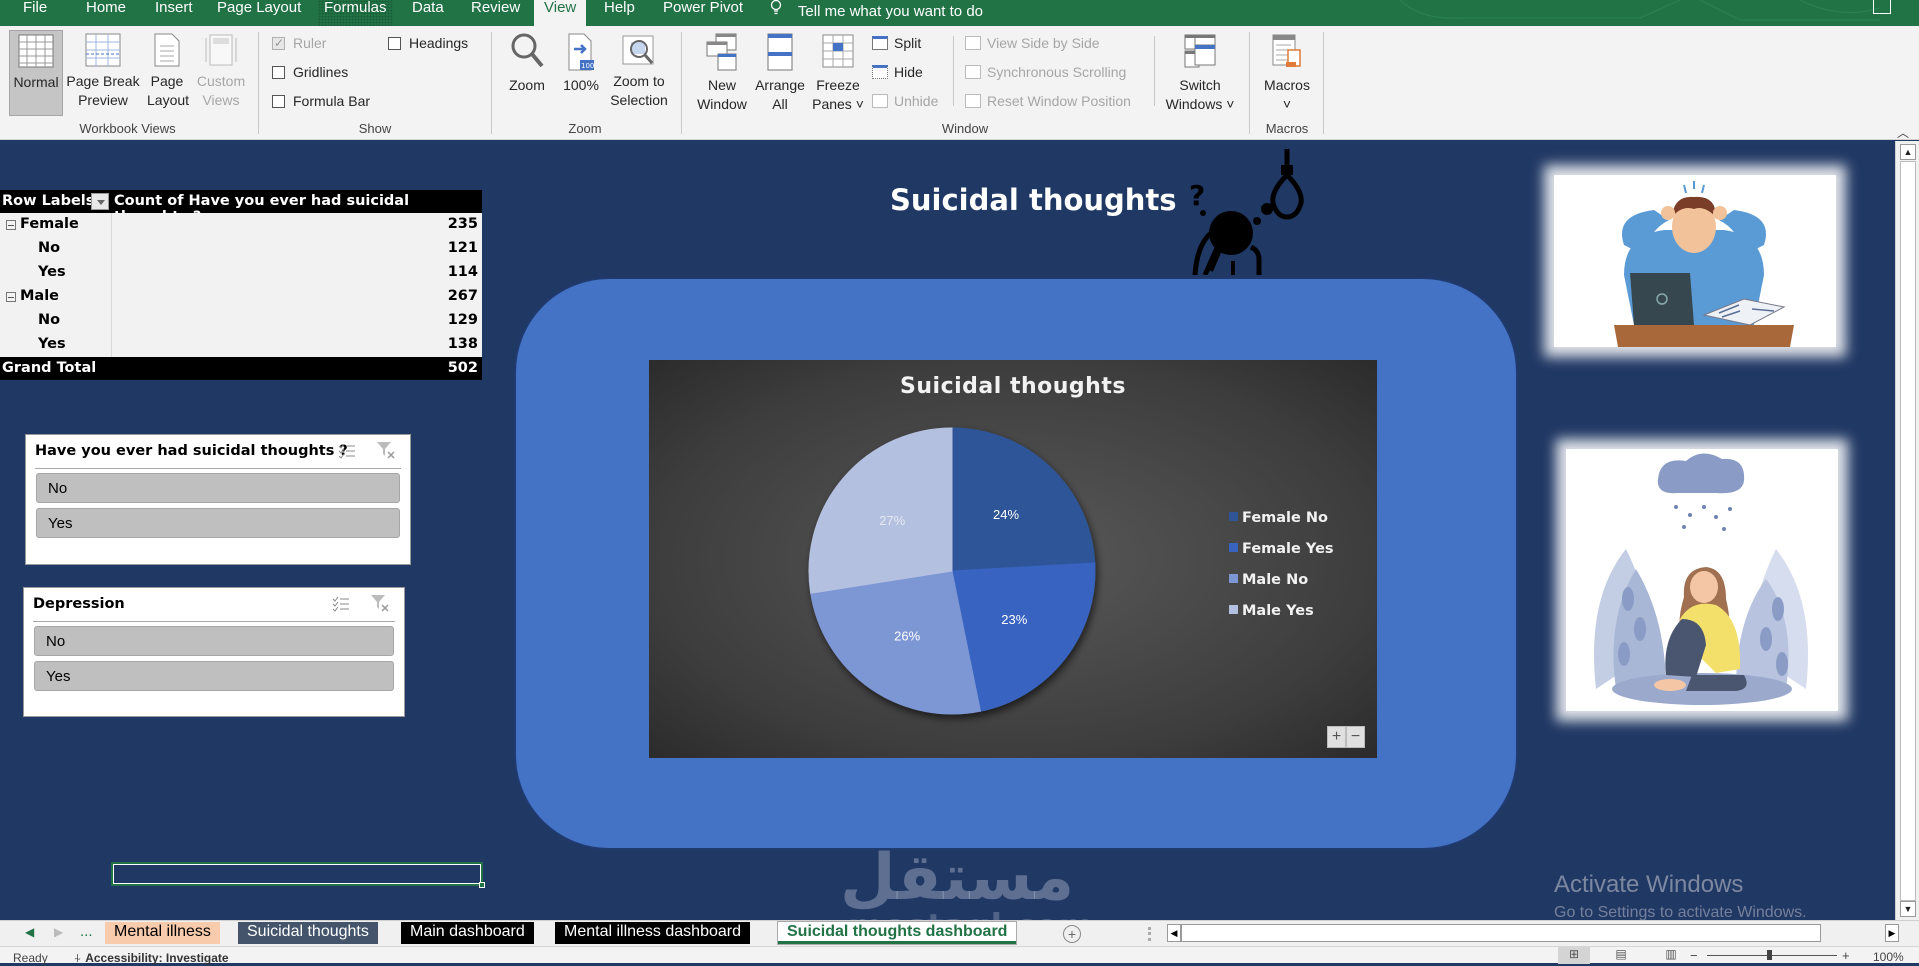 Image resolution: width=1919 pixels, height=966 pixels. I want to click on chart-zoom-out-button: −, so click(1355, 737).